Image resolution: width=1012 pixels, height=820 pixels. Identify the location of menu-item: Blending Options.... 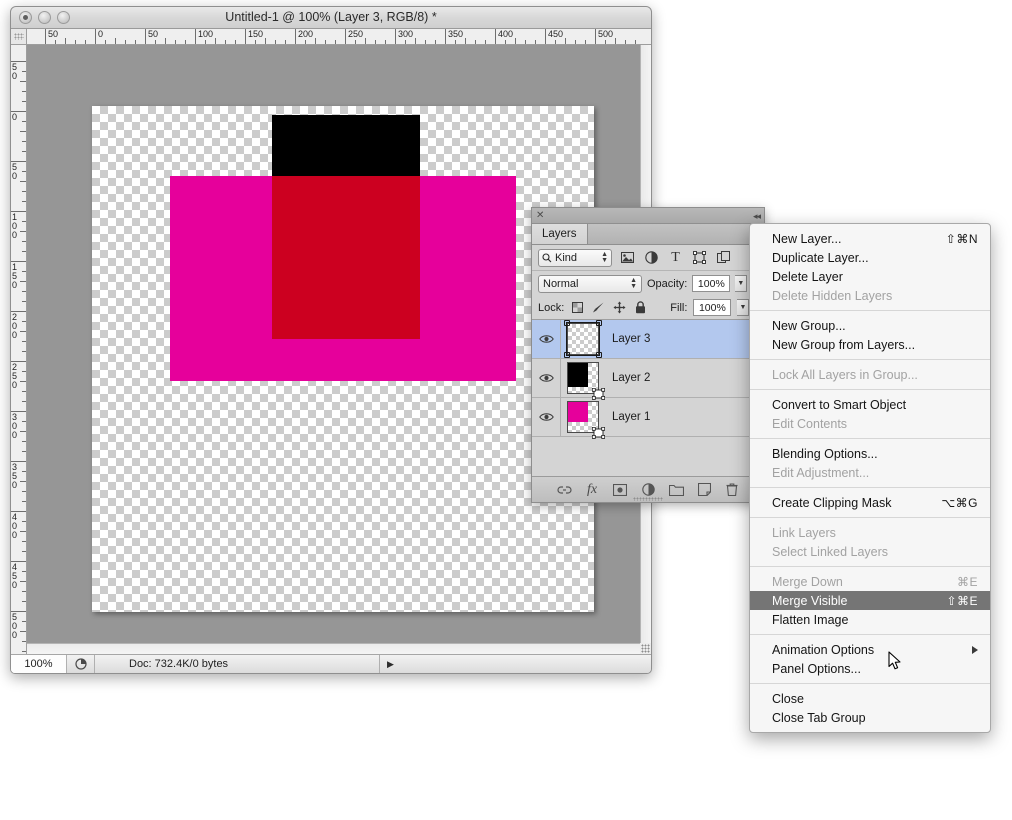
(870, 453).